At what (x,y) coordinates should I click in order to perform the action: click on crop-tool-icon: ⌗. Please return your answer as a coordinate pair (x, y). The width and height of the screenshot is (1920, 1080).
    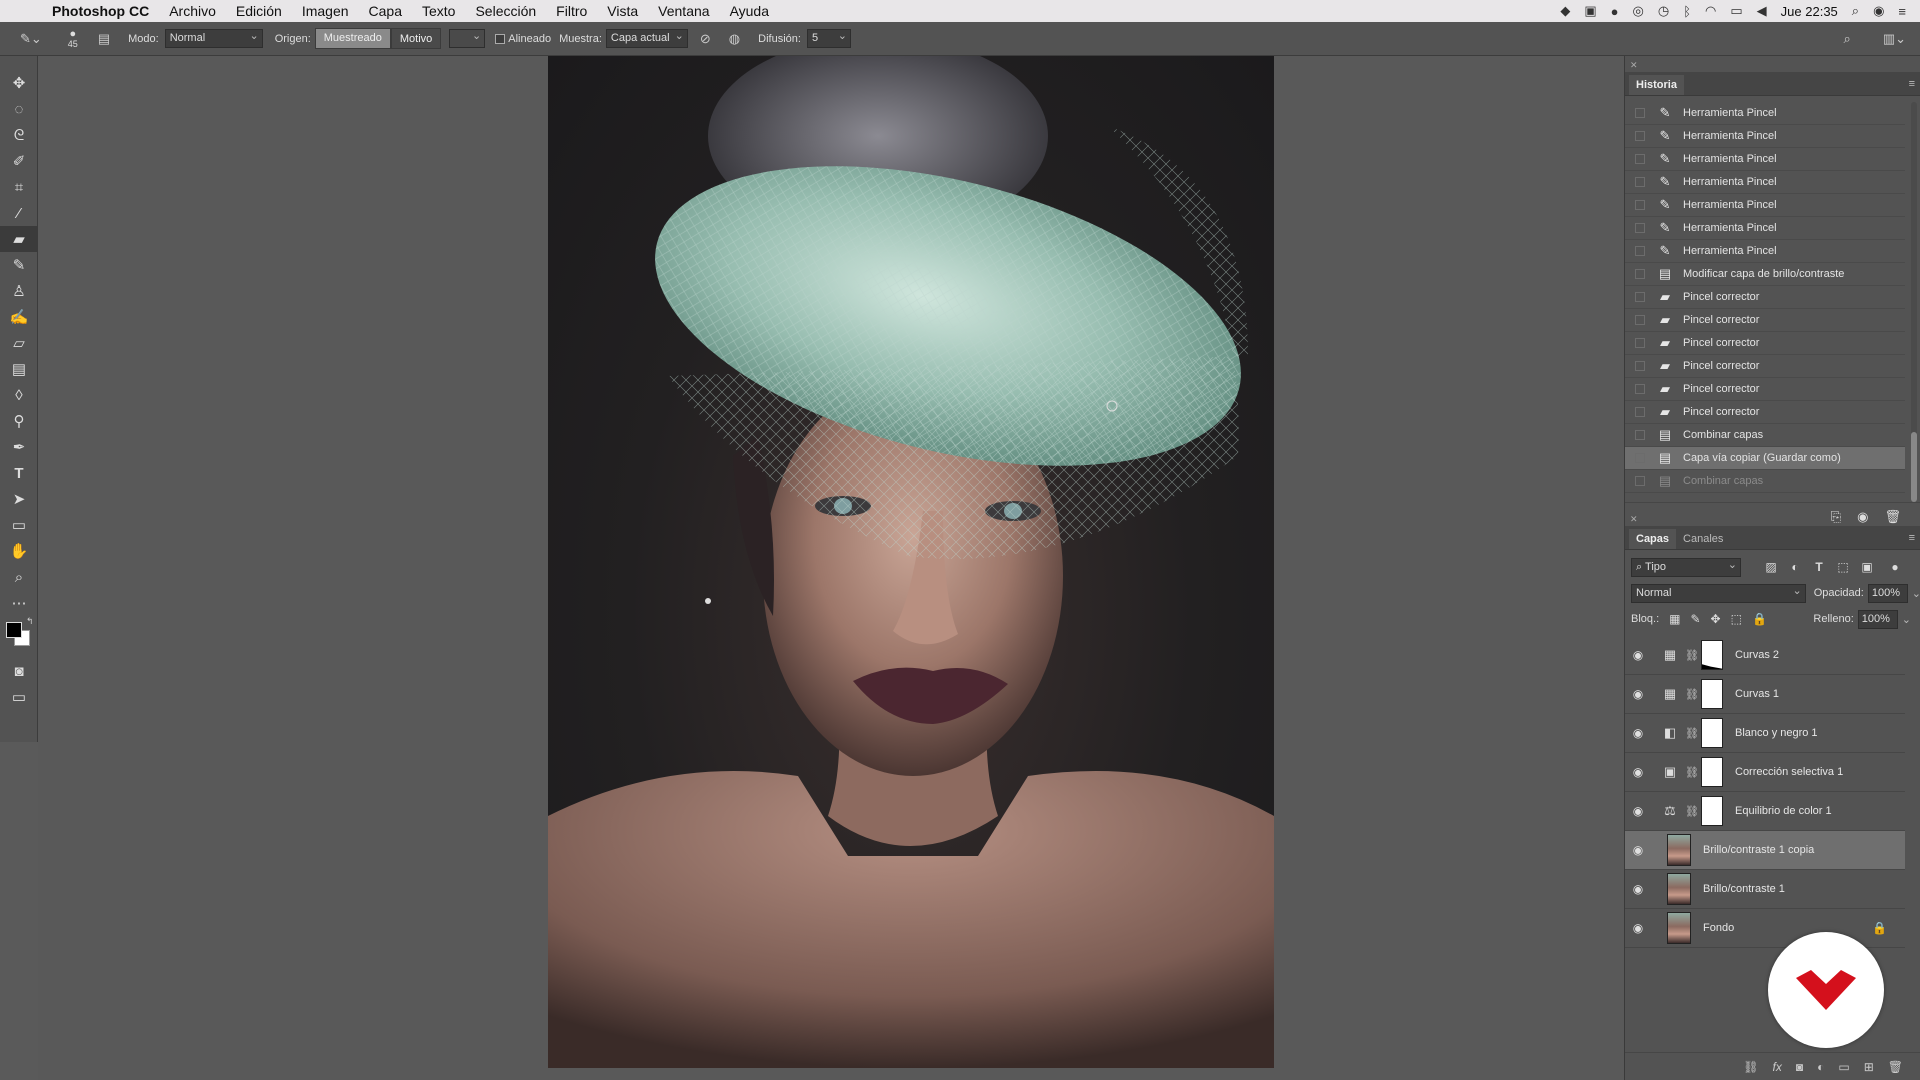
    Looking at the image, I should click on (19, 187).